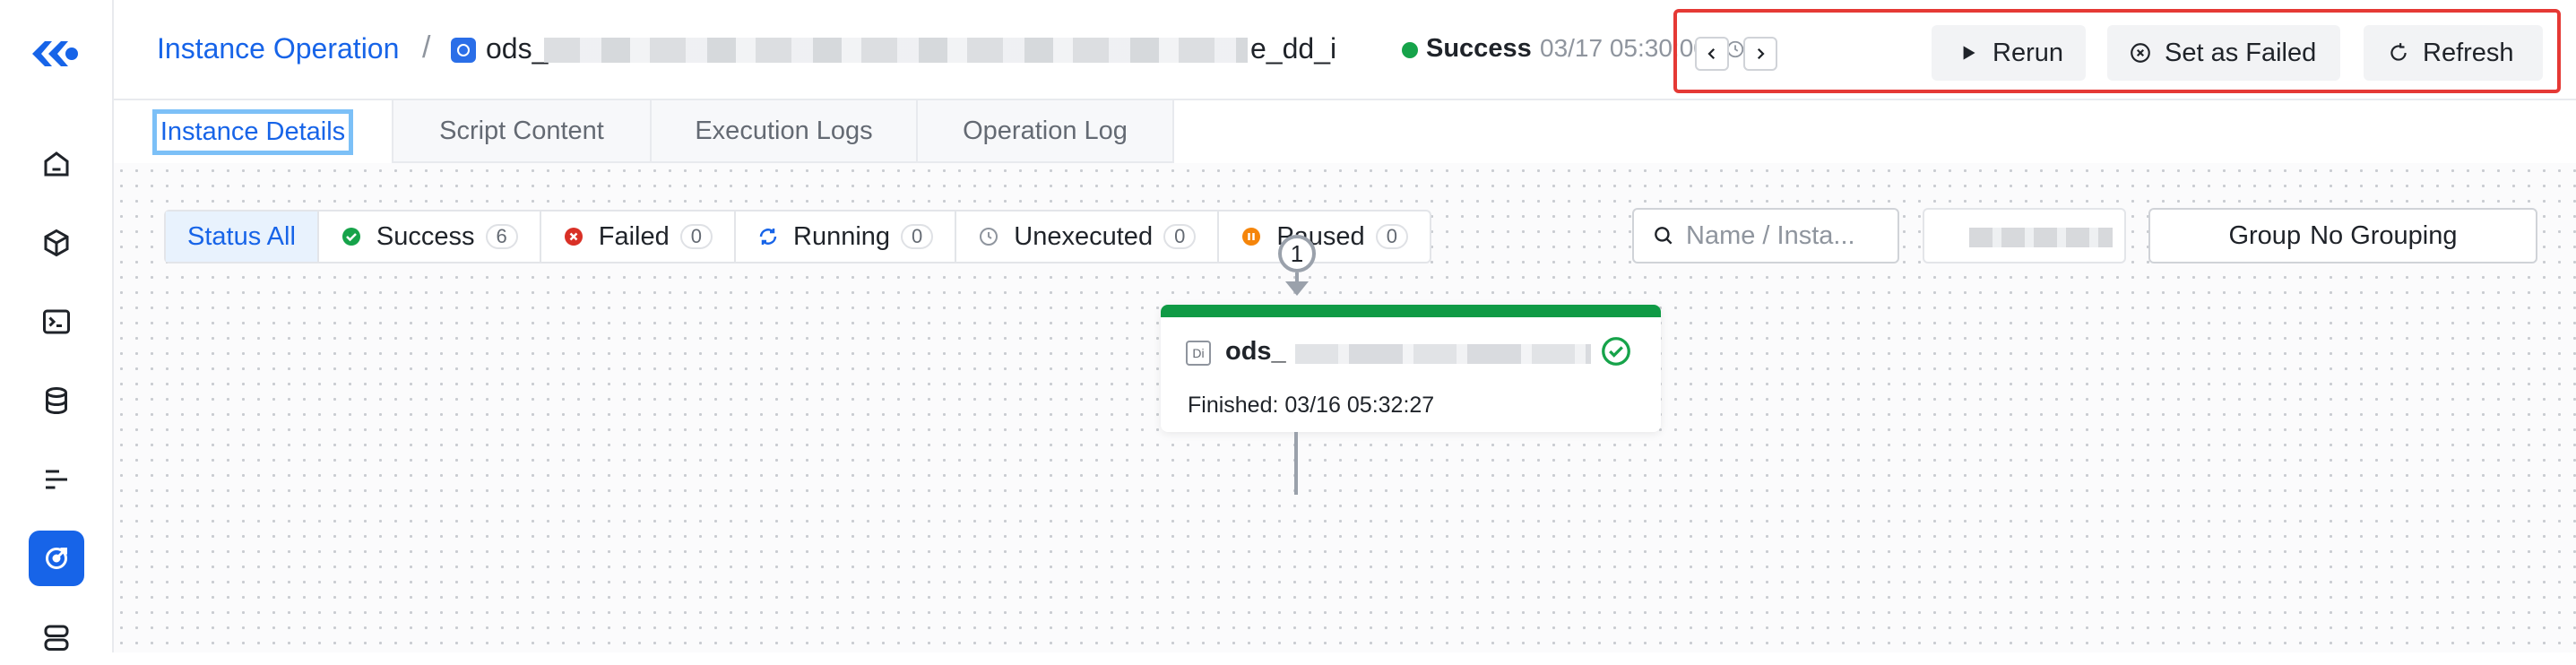 The height and width of the screenshot is (665, 2576). Describe the element at coordinates (573, 236) in the screenshot. I see `failed-x-icon` at that location.